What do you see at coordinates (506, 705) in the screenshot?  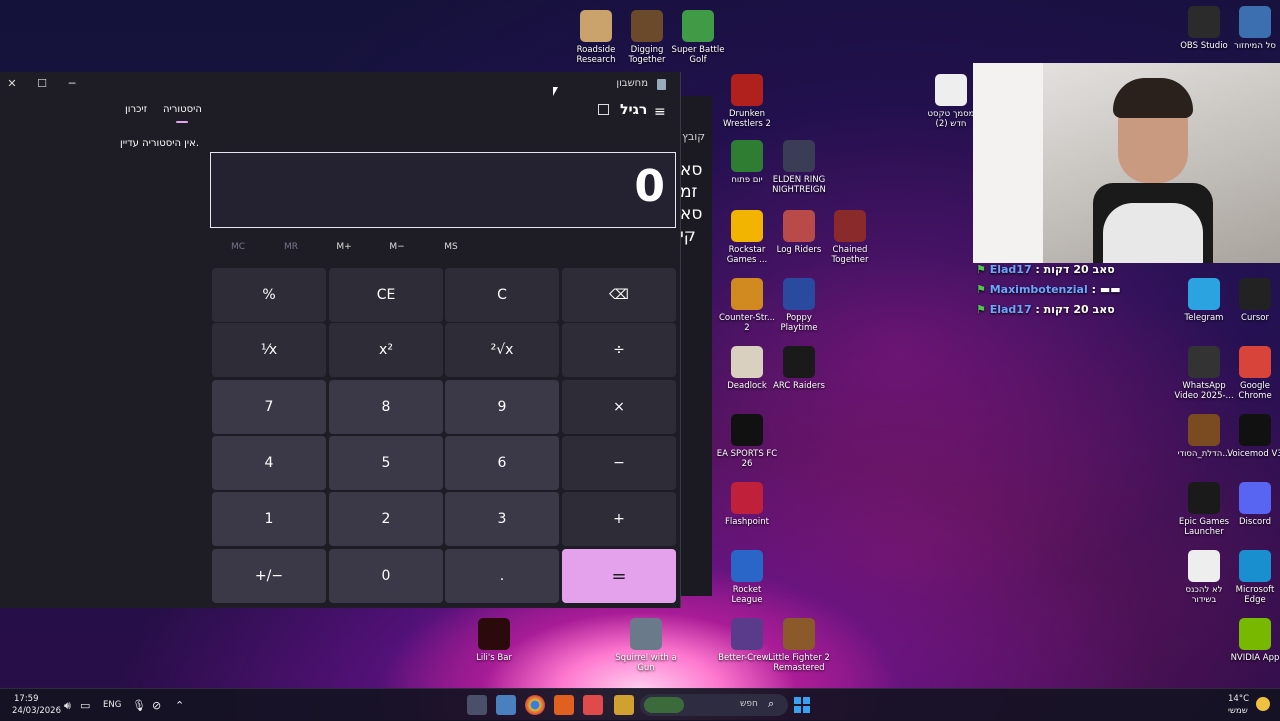 I see `taskbar-notepad-icon` at bounding box center [506, 705].